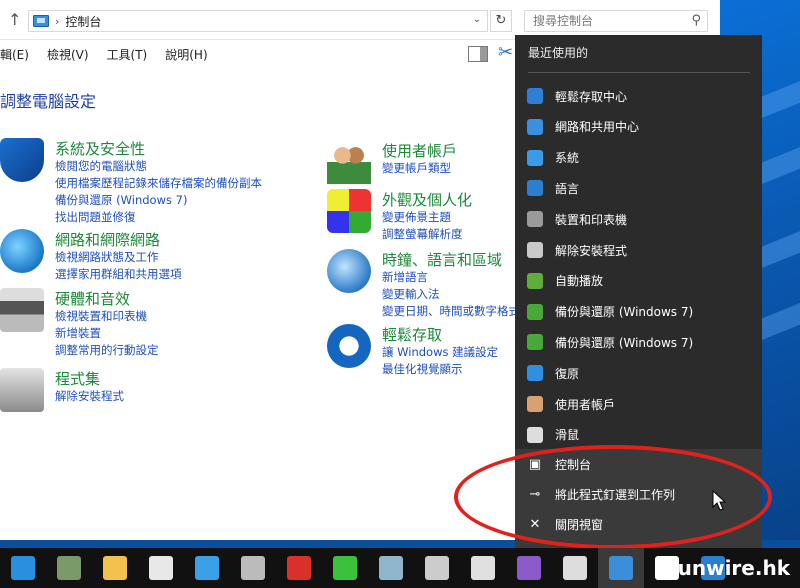  I want to click on address-row: ↑ › 控制台 ⌄ ↻ 搜尋控制台 ⚲, so click(360, 20).